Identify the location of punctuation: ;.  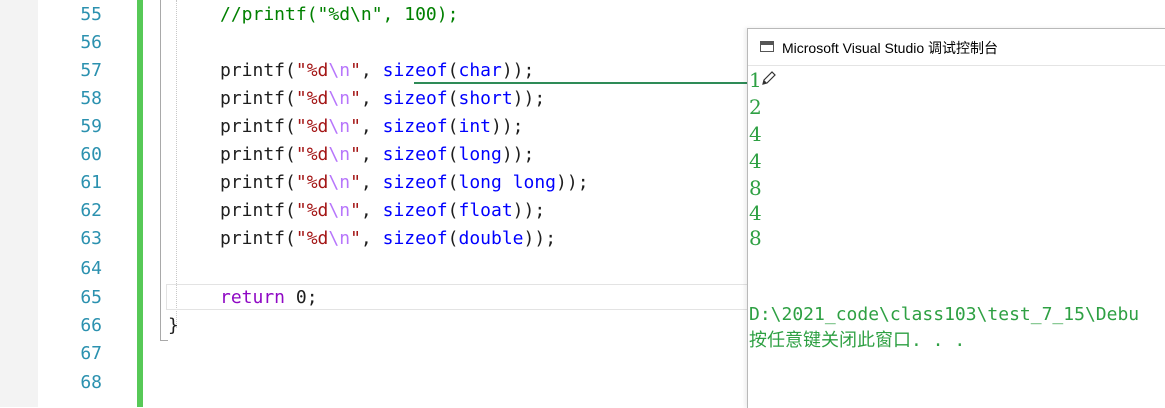
(312, 297).